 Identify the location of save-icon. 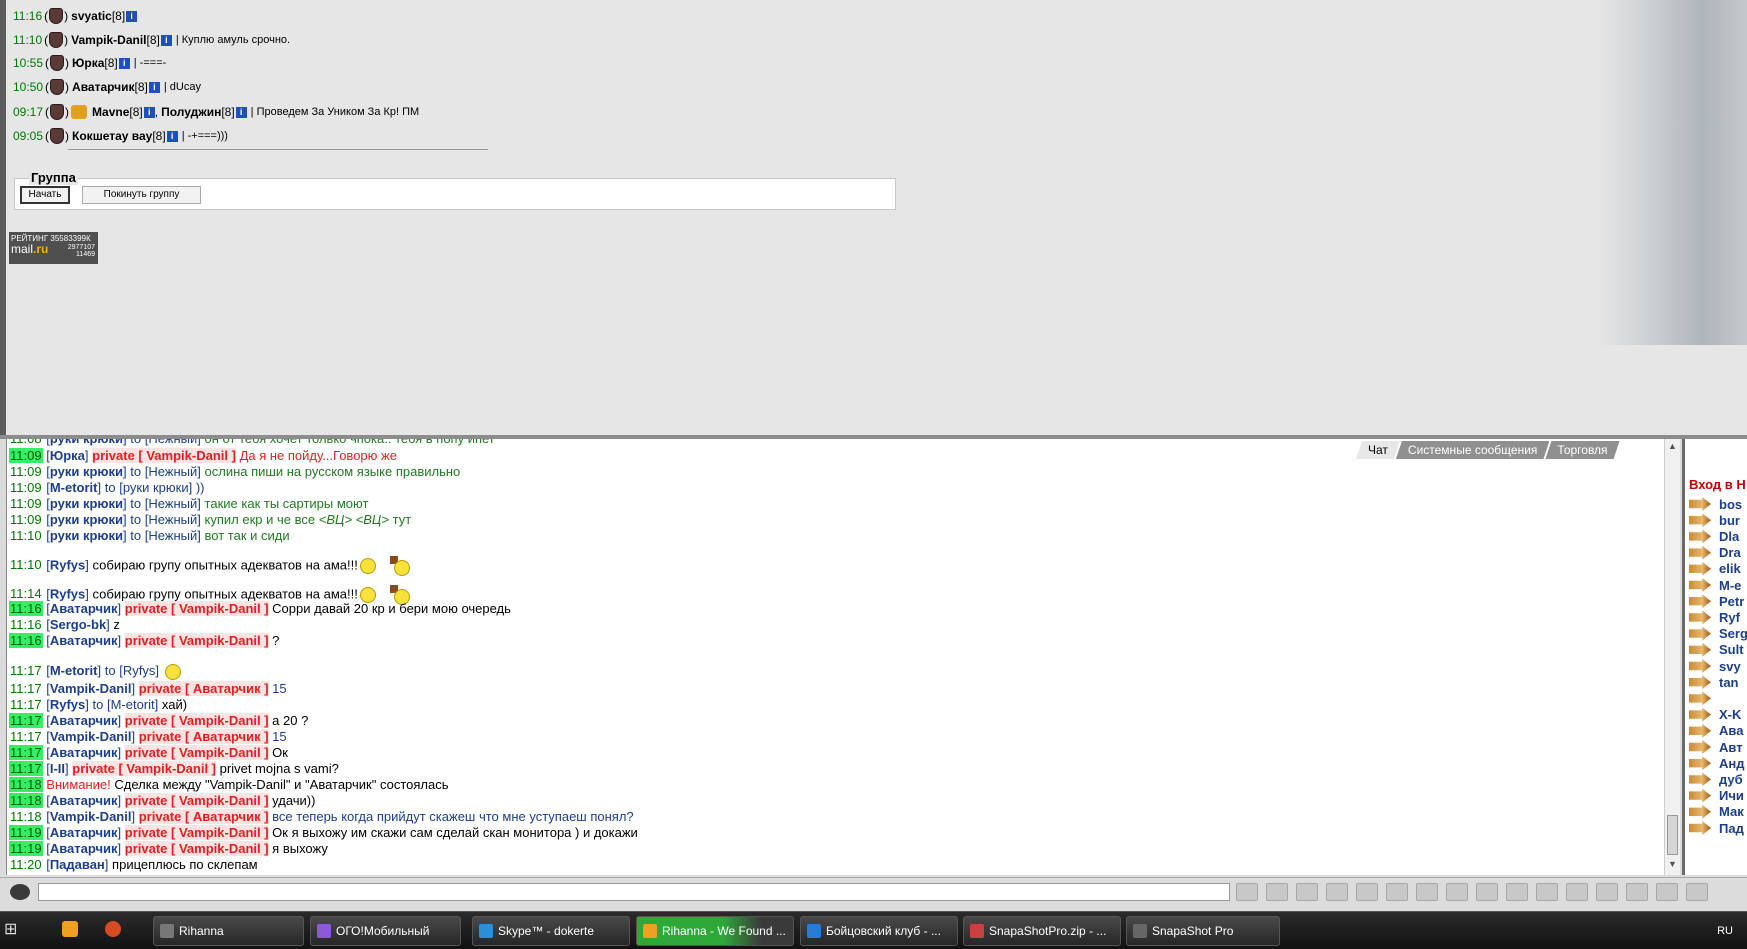
(1337, 892).